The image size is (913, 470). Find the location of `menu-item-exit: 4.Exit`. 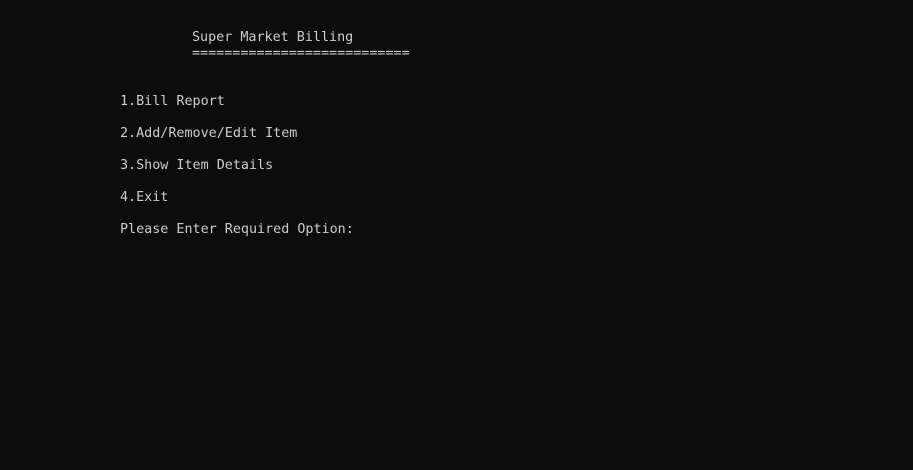

menu-item-exit: 4.Exit is located at coordinates (144, 197).